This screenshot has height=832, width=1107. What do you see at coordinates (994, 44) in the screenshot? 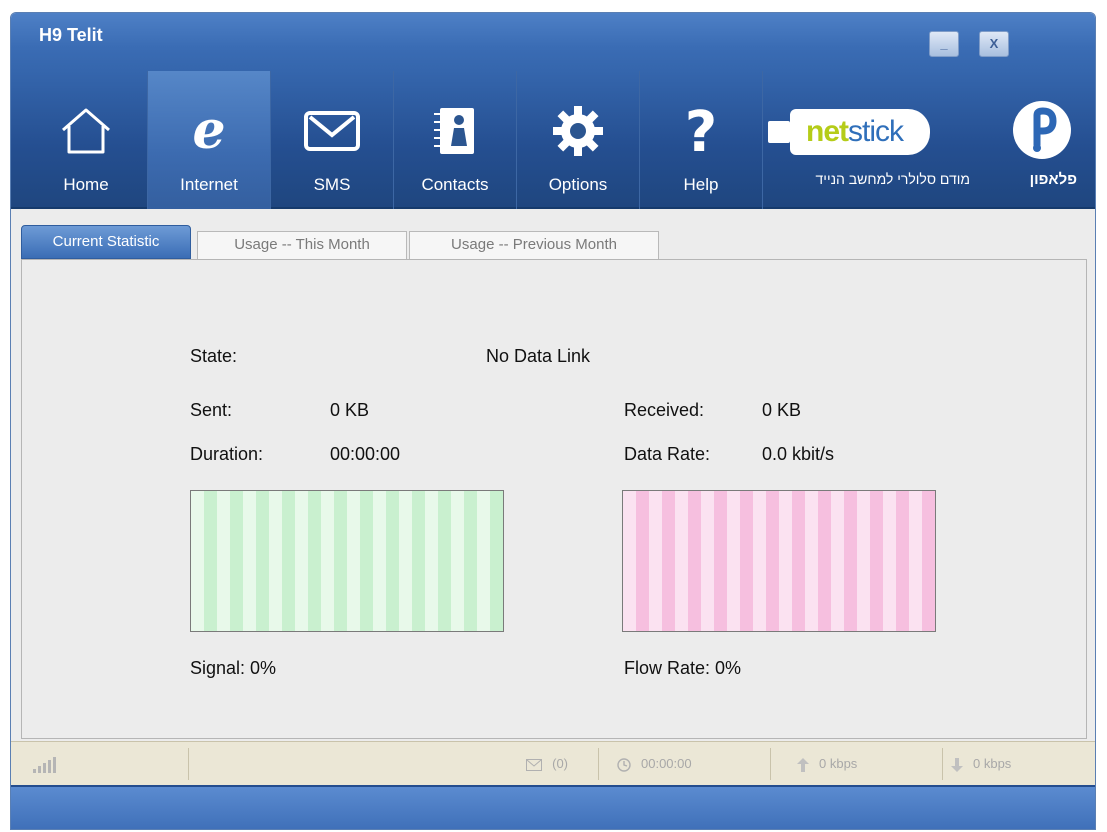
I see `close-button: X` at bounding box center [994, 44].